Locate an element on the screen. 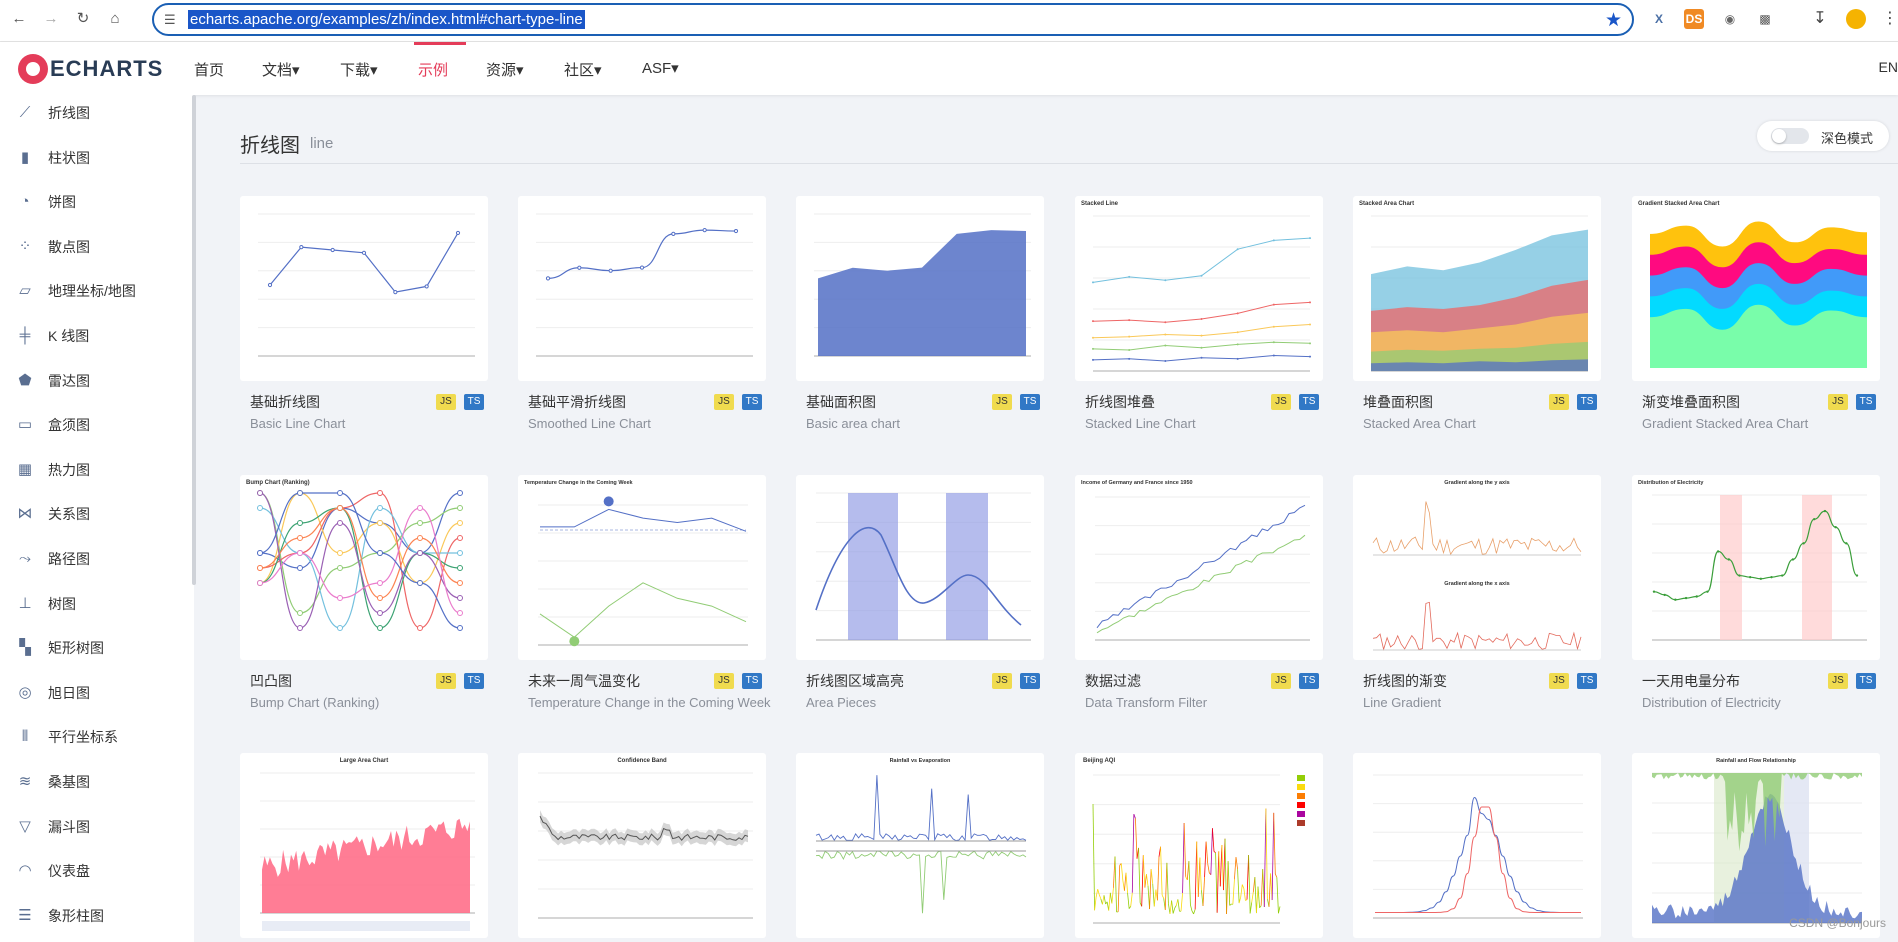 The width and height of the screenshot is (1898, 942). sidebar-item-7: ▭ 盒须图 is located at coordinates (52, 425).